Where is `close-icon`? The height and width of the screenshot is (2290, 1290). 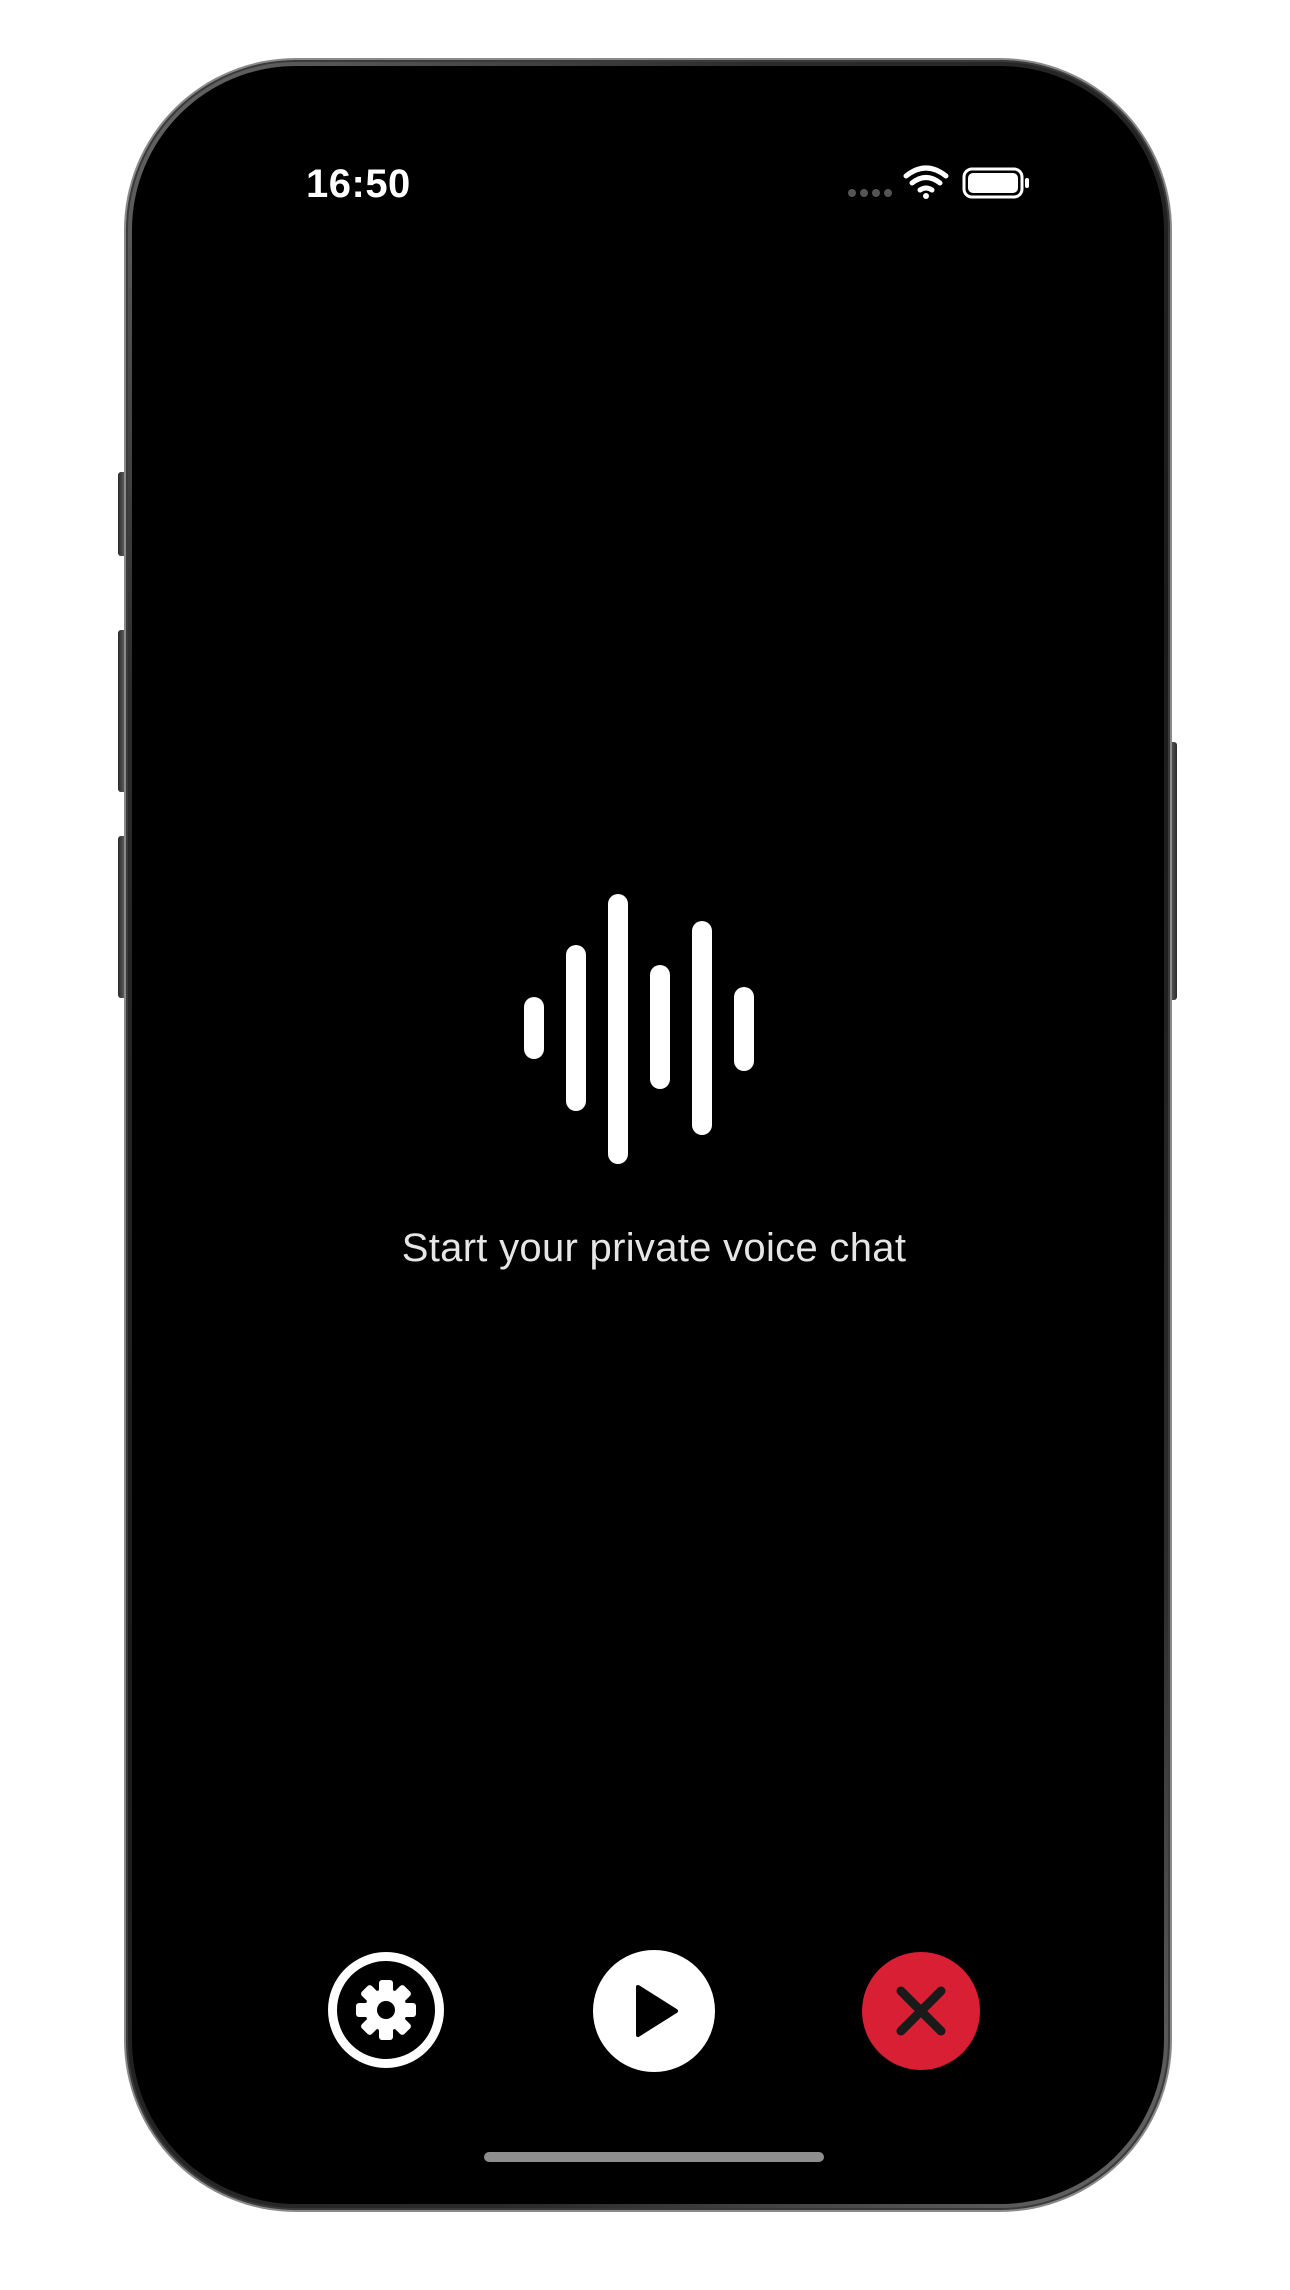 close-icon is located at coordinates (921, 2011).